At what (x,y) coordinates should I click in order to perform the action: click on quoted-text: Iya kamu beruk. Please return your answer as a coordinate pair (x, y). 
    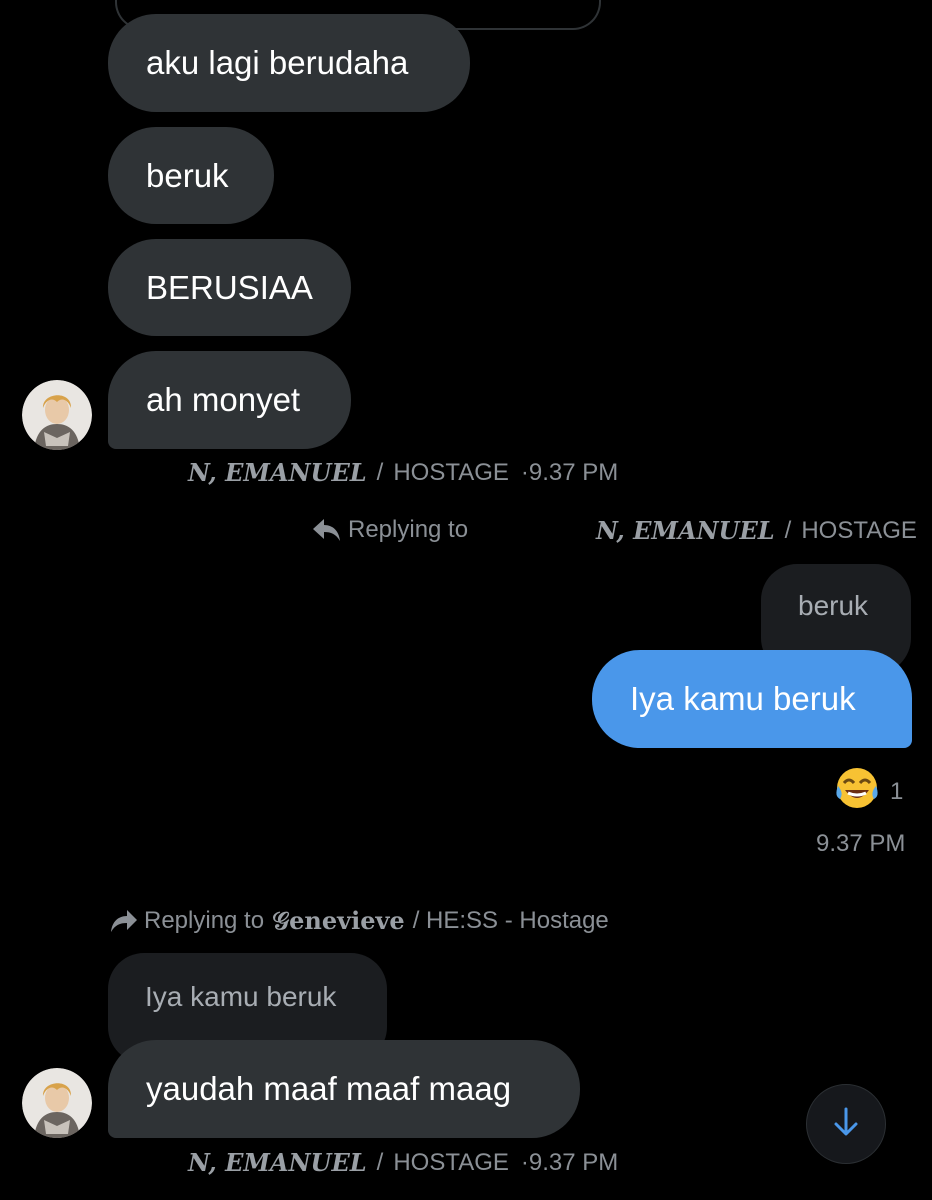
    Looking at the image, I should click on (241, 996).